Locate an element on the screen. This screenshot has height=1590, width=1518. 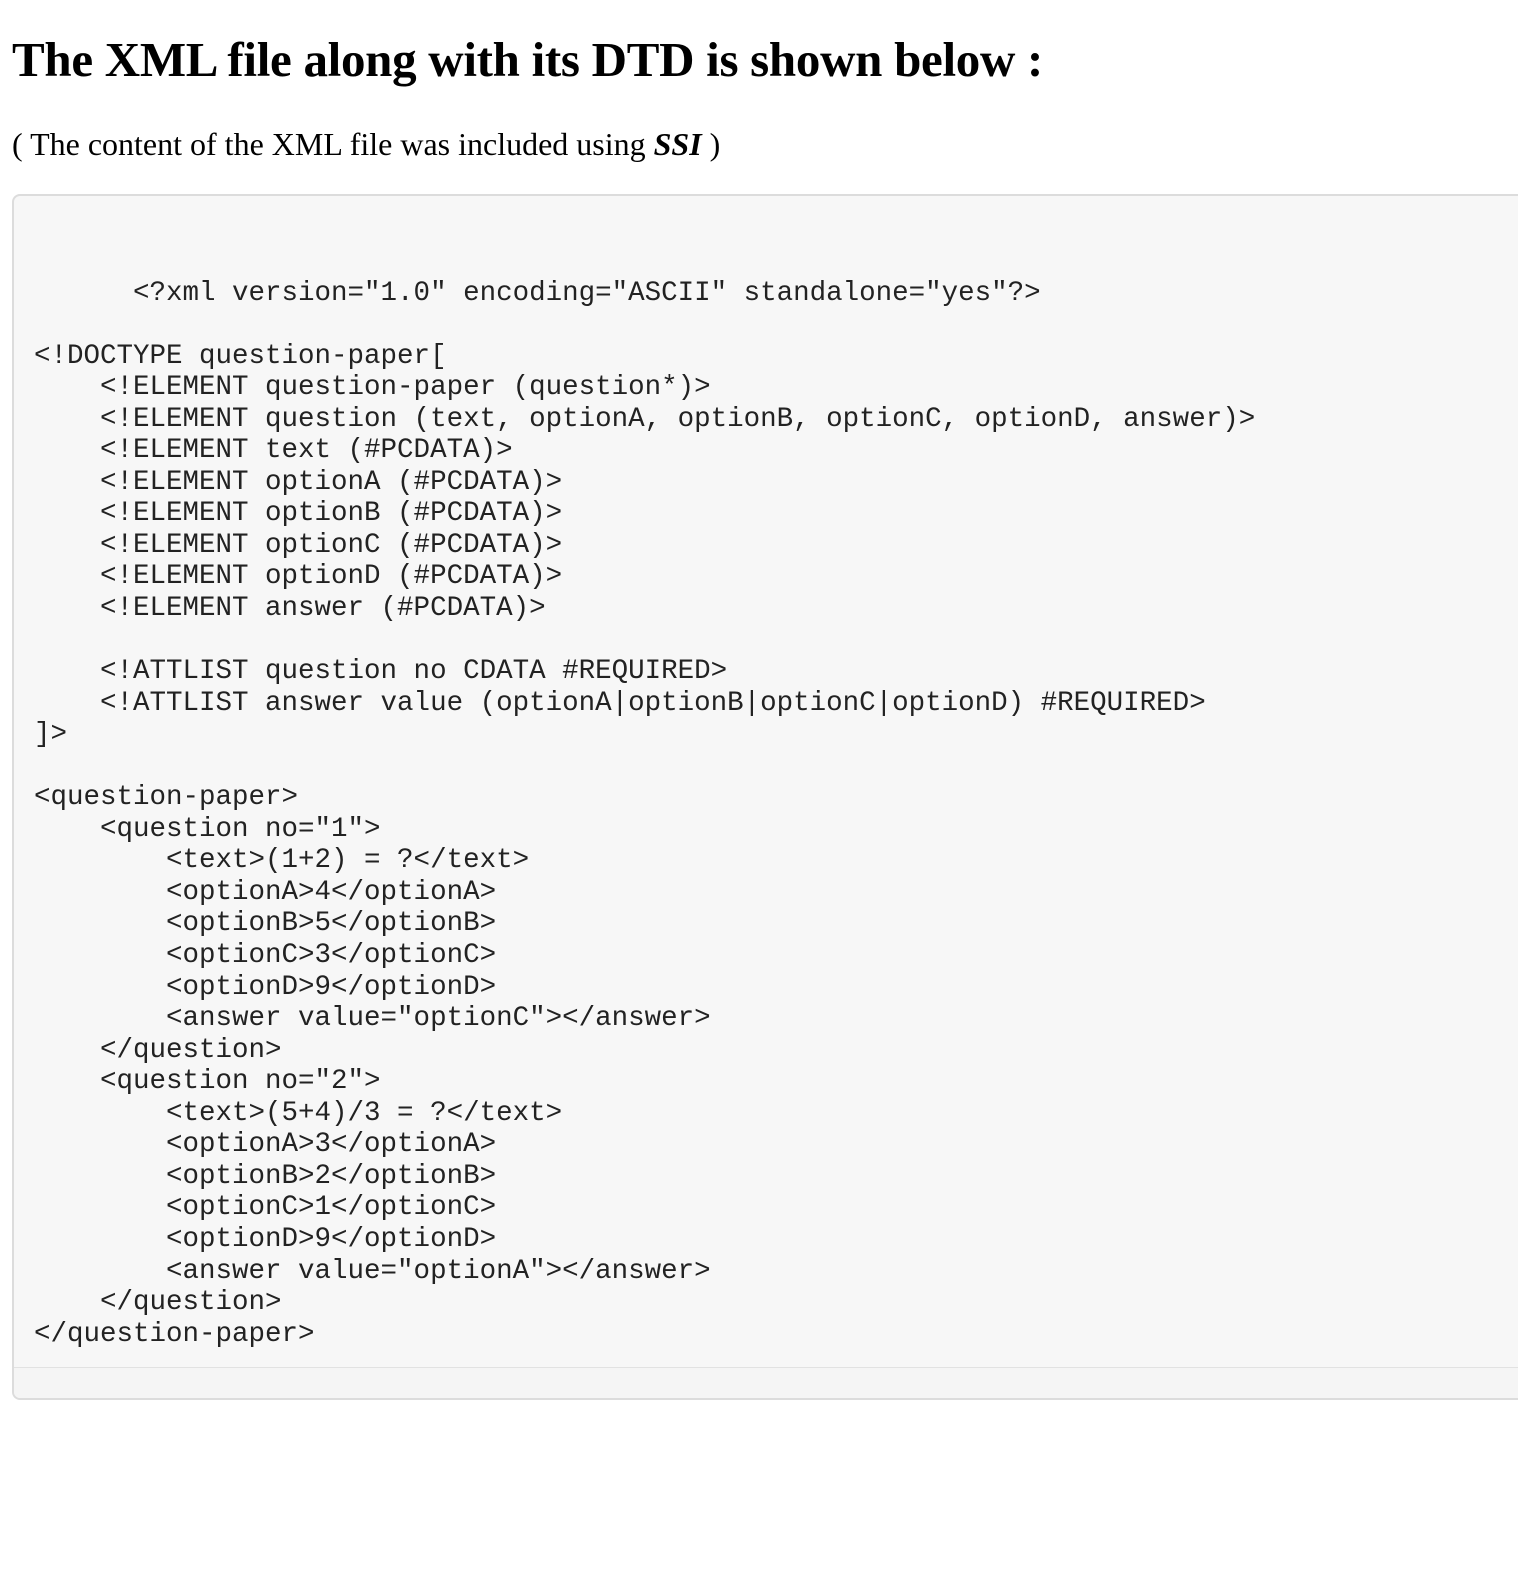
code-line: <optionC>3</optionC> is located at coordinates (265, 956).